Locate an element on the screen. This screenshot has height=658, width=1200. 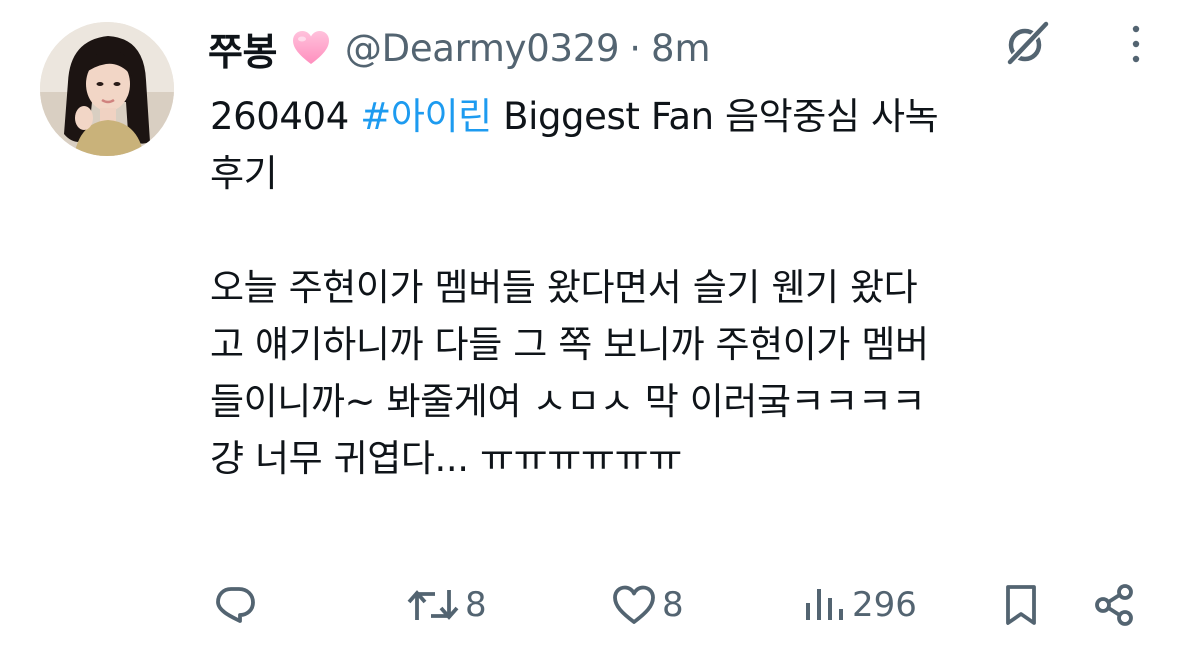
share-button is located at coordinates (1115, 605).